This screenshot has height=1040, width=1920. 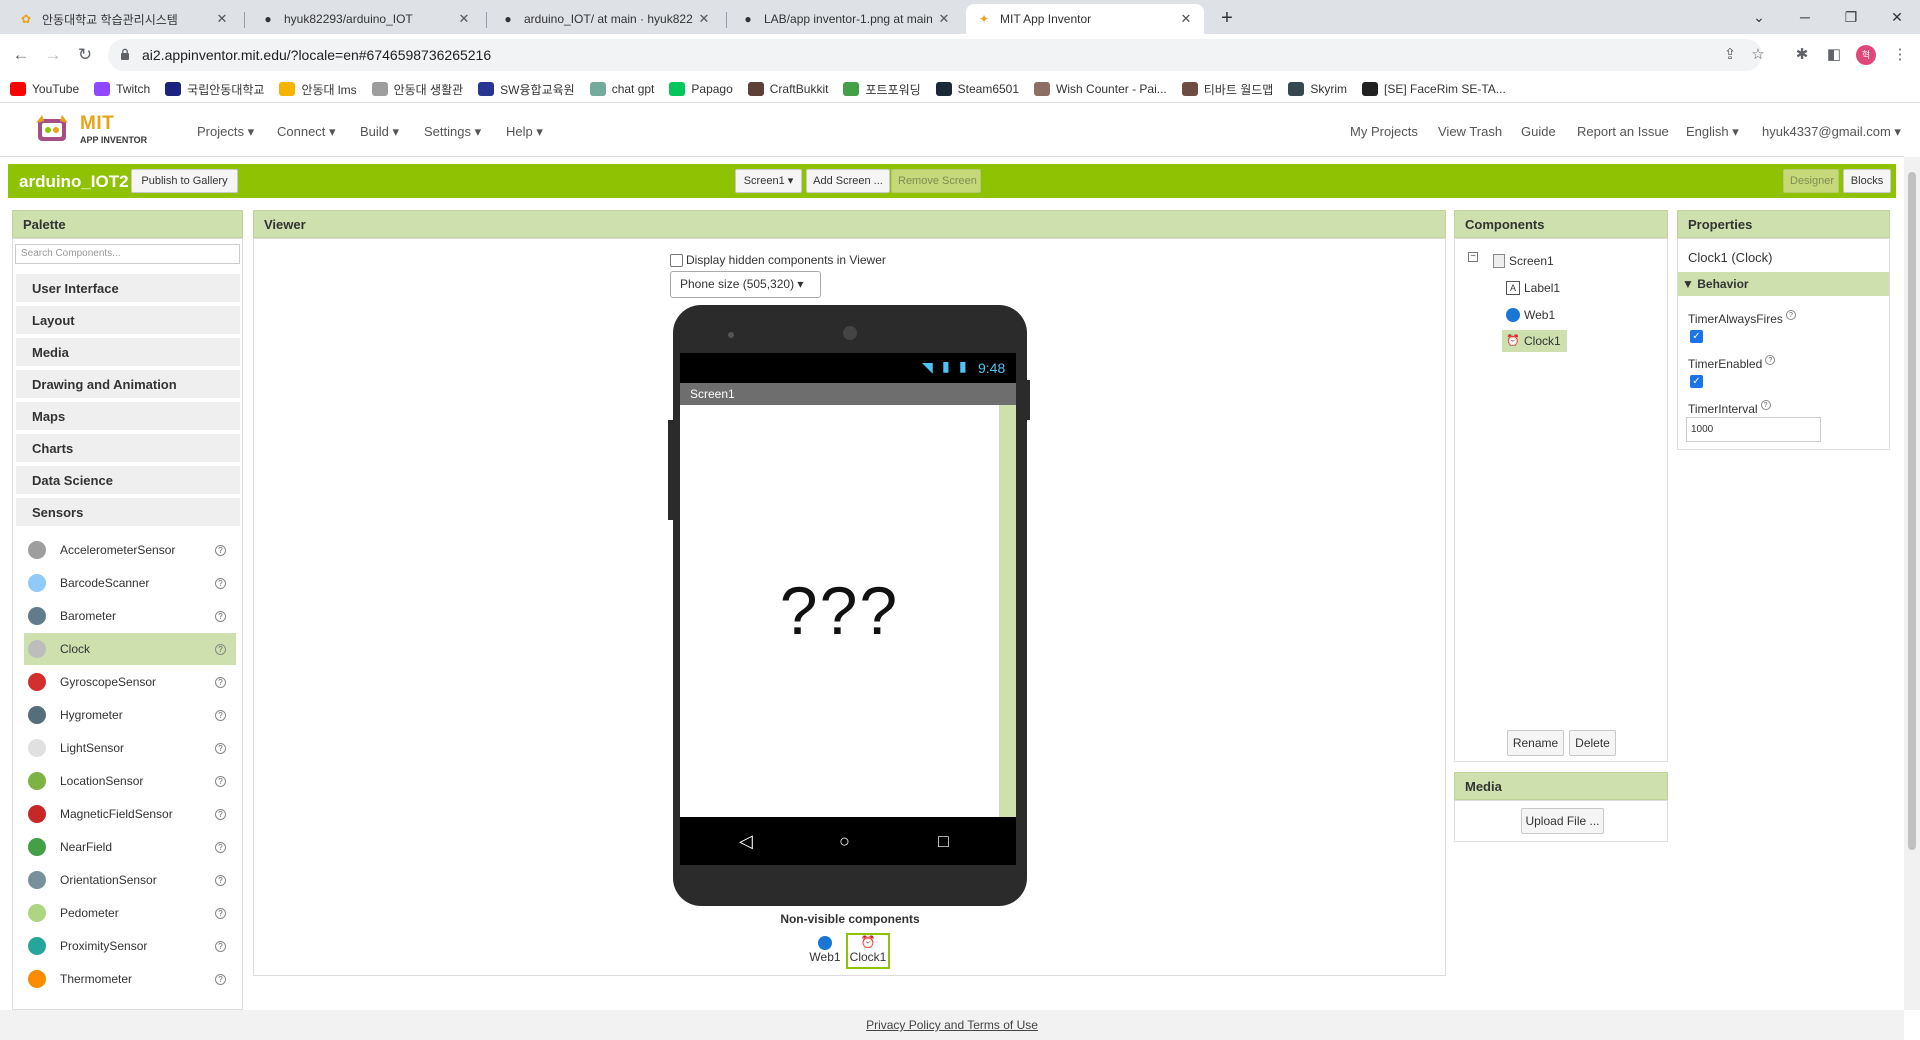 What do you see at coordinates (1851, 17) in the screenshot?
I see `restore-button: ❐` at bounding box center [1851, 17].